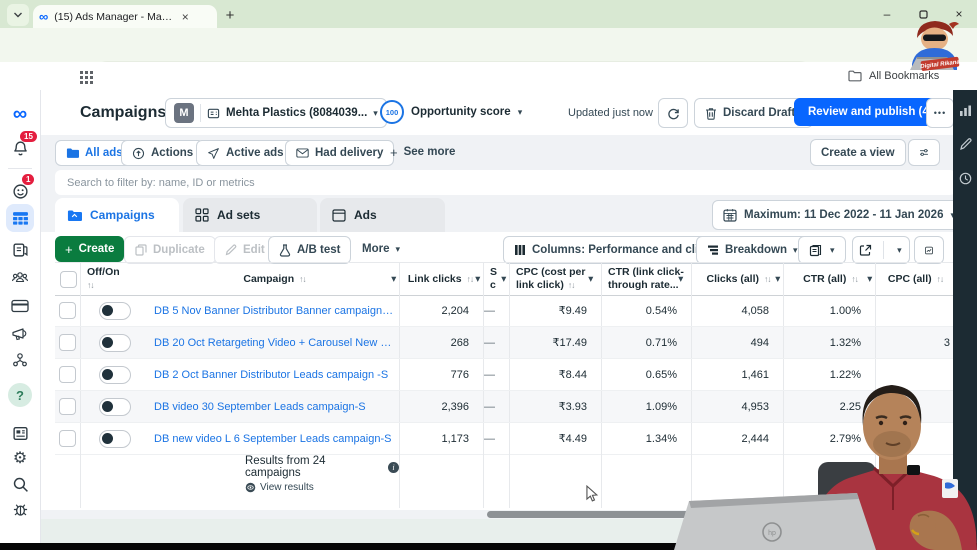 The height and width of the screenshot is (550, 977). I want to click on breakdown-icon, so click(713, 250).